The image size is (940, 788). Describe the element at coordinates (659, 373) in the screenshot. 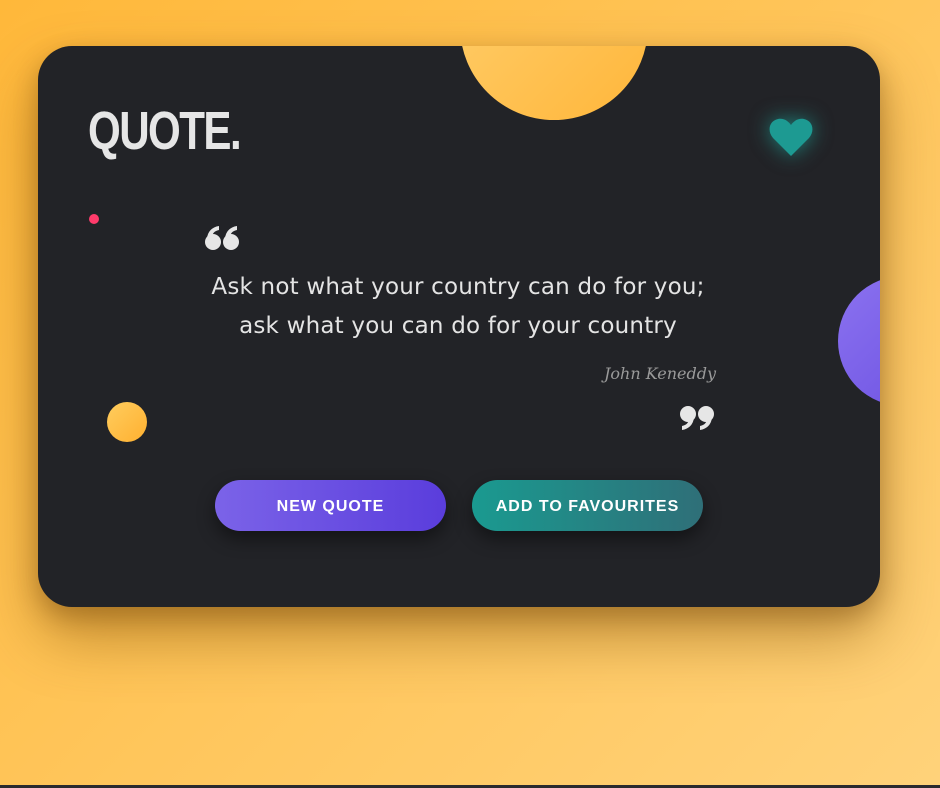

I see `quote-author: John Keneddy` at that location.